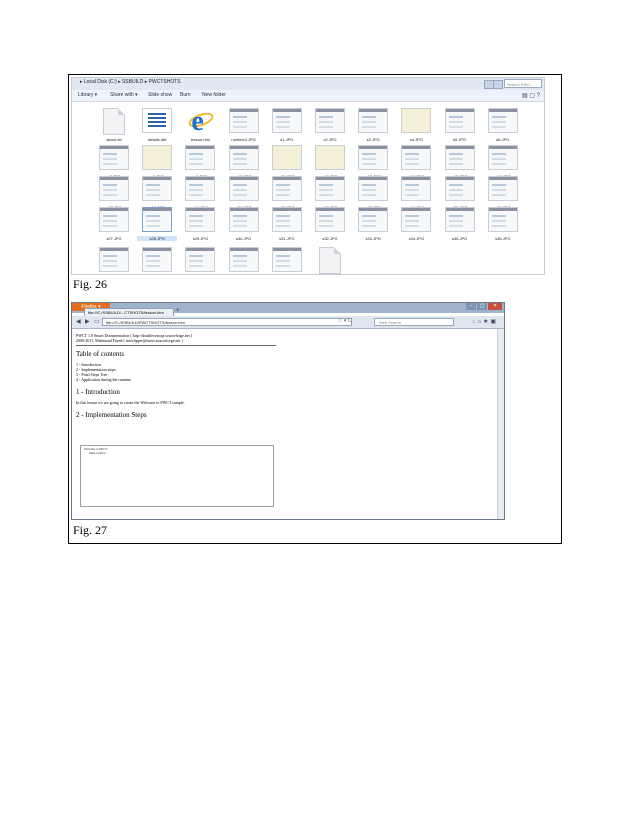 The height and width of the screenshot is (826, 638). I want to click on file-name: s29.JPG, so click(200, 238).